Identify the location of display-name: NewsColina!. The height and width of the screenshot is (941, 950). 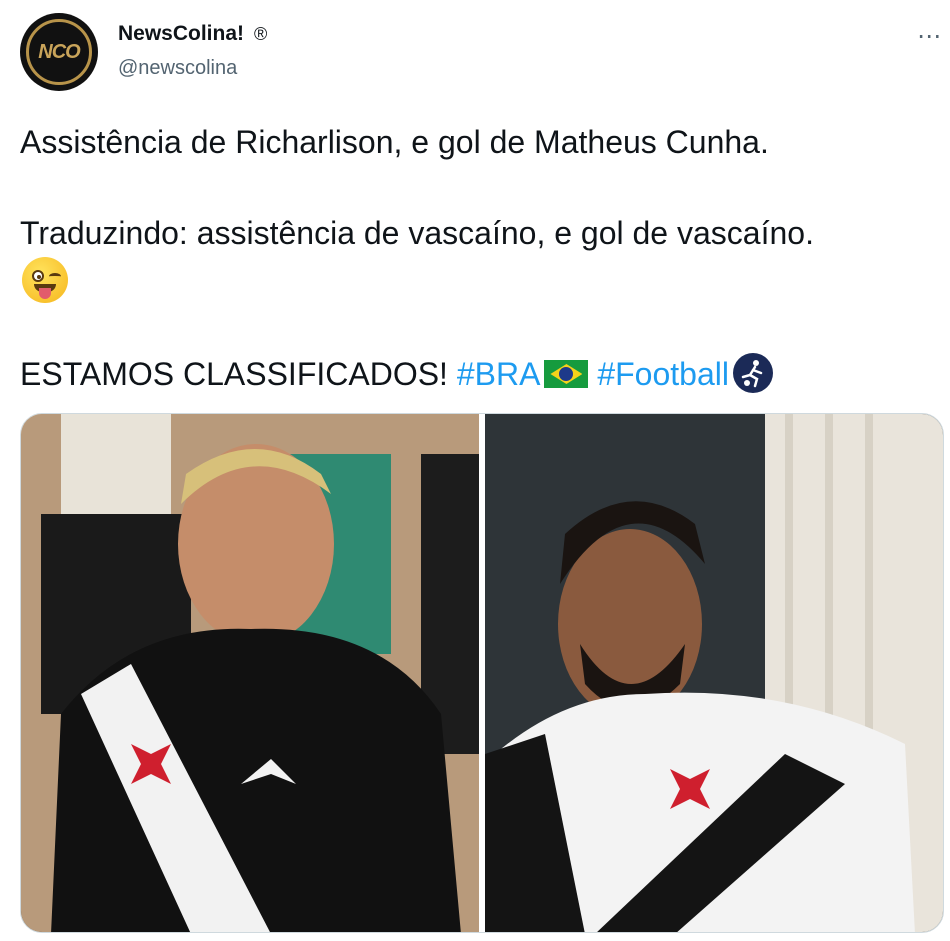
(181, 34).